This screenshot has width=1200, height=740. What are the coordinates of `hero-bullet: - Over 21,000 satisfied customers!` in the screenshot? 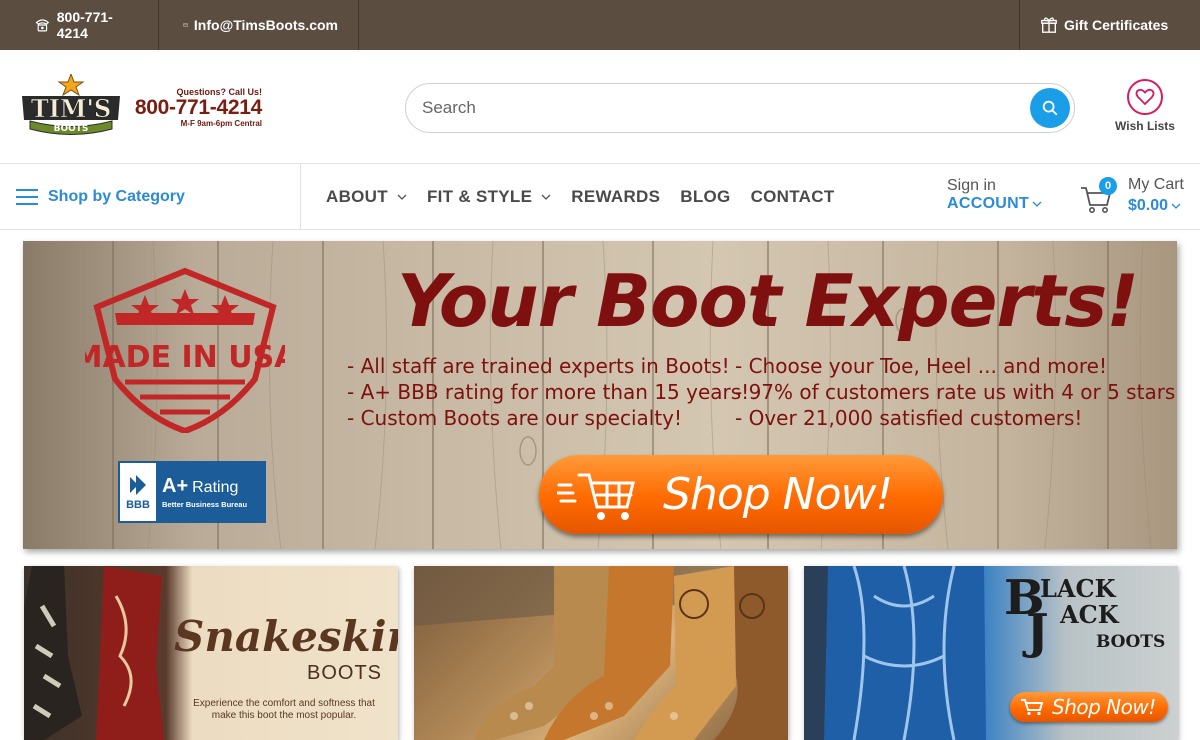 It's located at (909, 418).